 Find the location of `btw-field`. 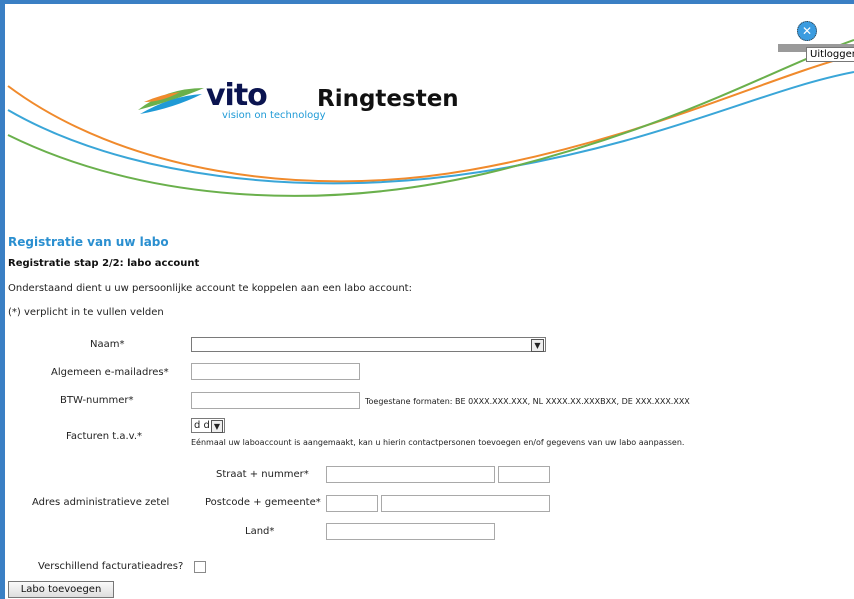

btw-field is located at coordinates (275, 400).